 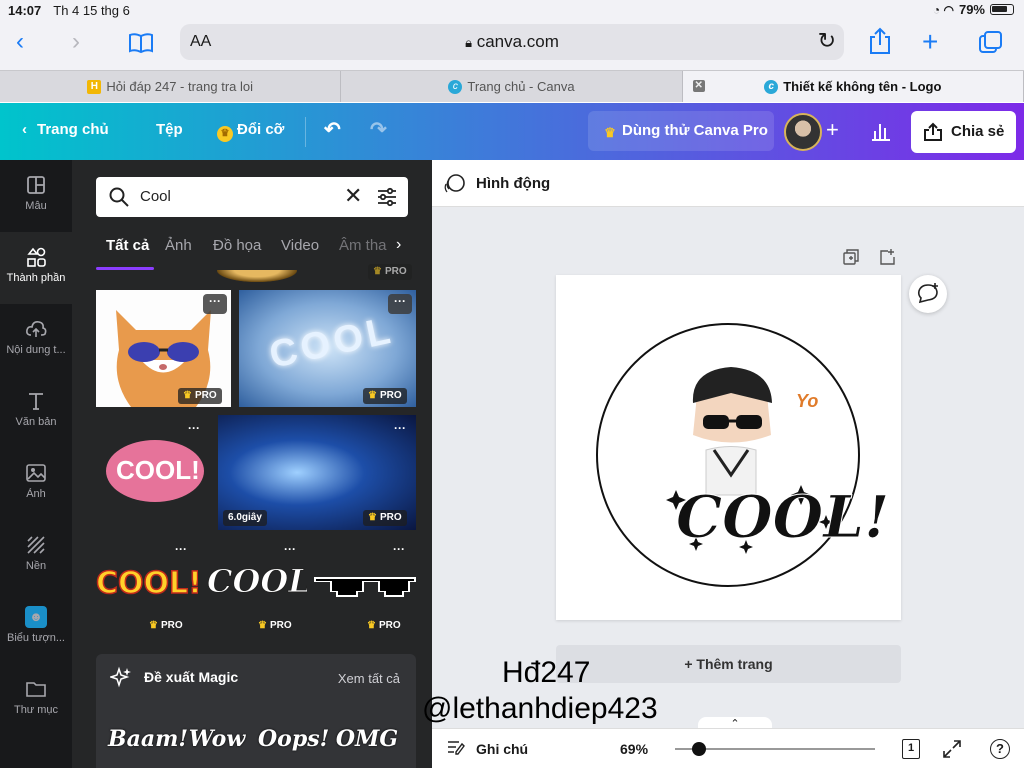 What do you see at coordinates (1000, 749) in the screenshot?
I see `help-button: ?` at bounding box center [1000, 749].